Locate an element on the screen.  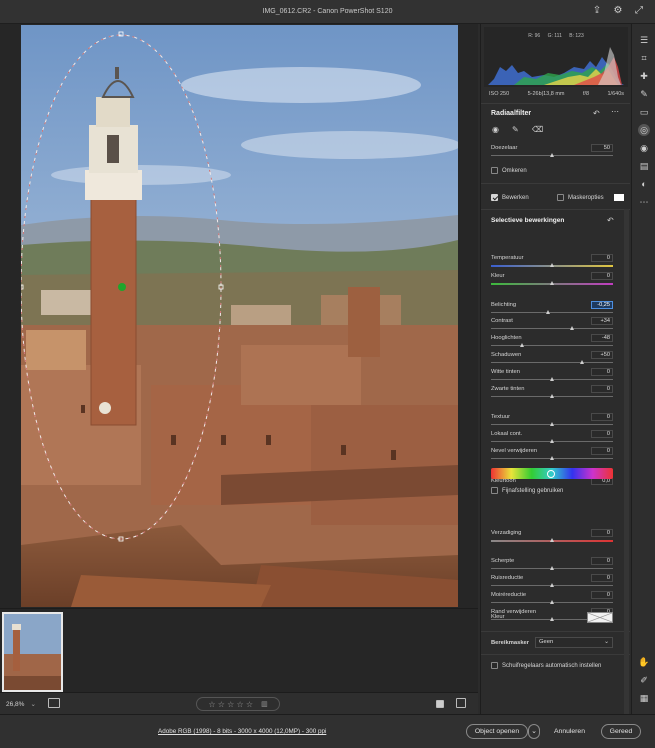
slider-value: +50 is located at coordinates (602, 355).